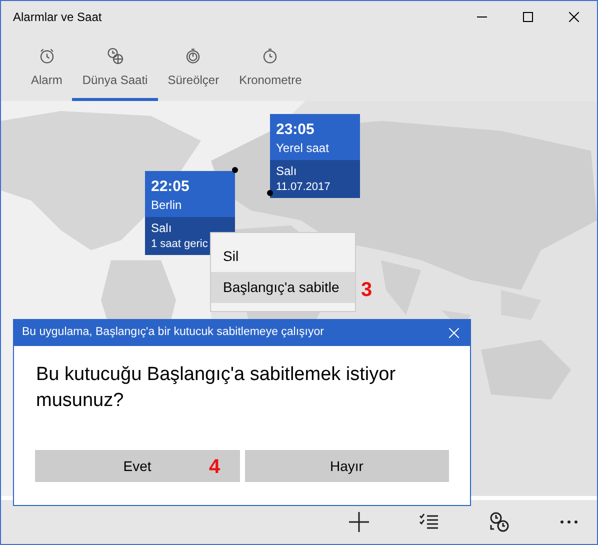 This screenshot has height=545, width=598. I want to click on clock-globe-icon, so click(115, 56).